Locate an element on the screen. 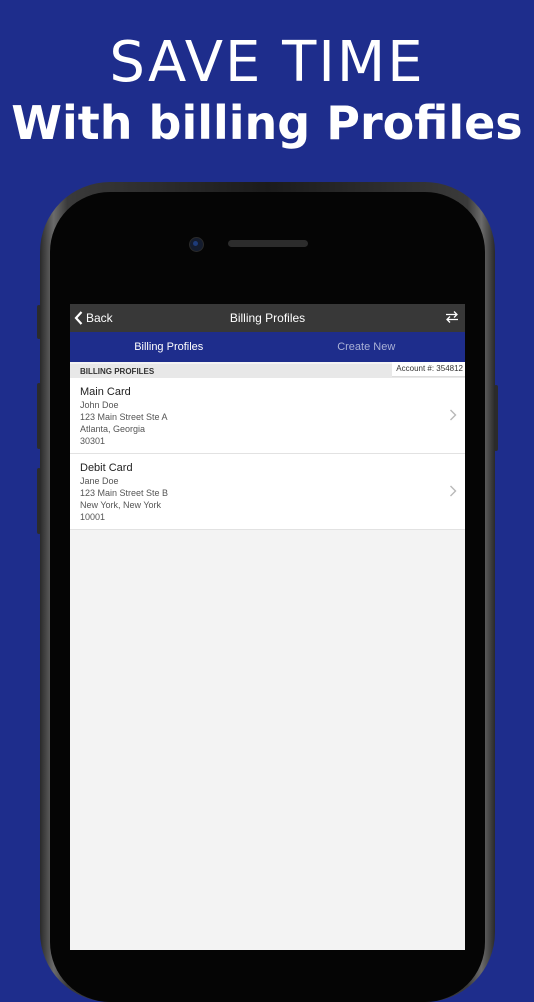 This screenshot has height=1002, width=534. phone-power-button is located at coordinates (496, 418).